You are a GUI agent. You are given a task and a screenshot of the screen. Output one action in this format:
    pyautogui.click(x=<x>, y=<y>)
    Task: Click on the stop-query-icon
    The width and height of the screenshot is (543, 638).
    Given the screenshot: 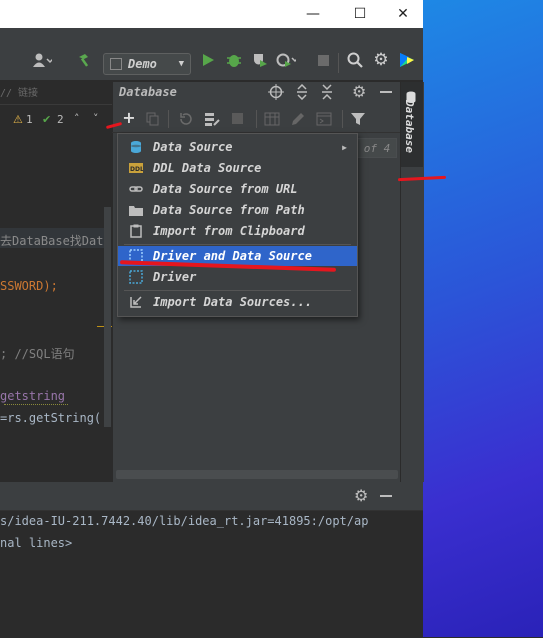 What is the action you would take?
    pyautogui.click(x=237, y=118)
    